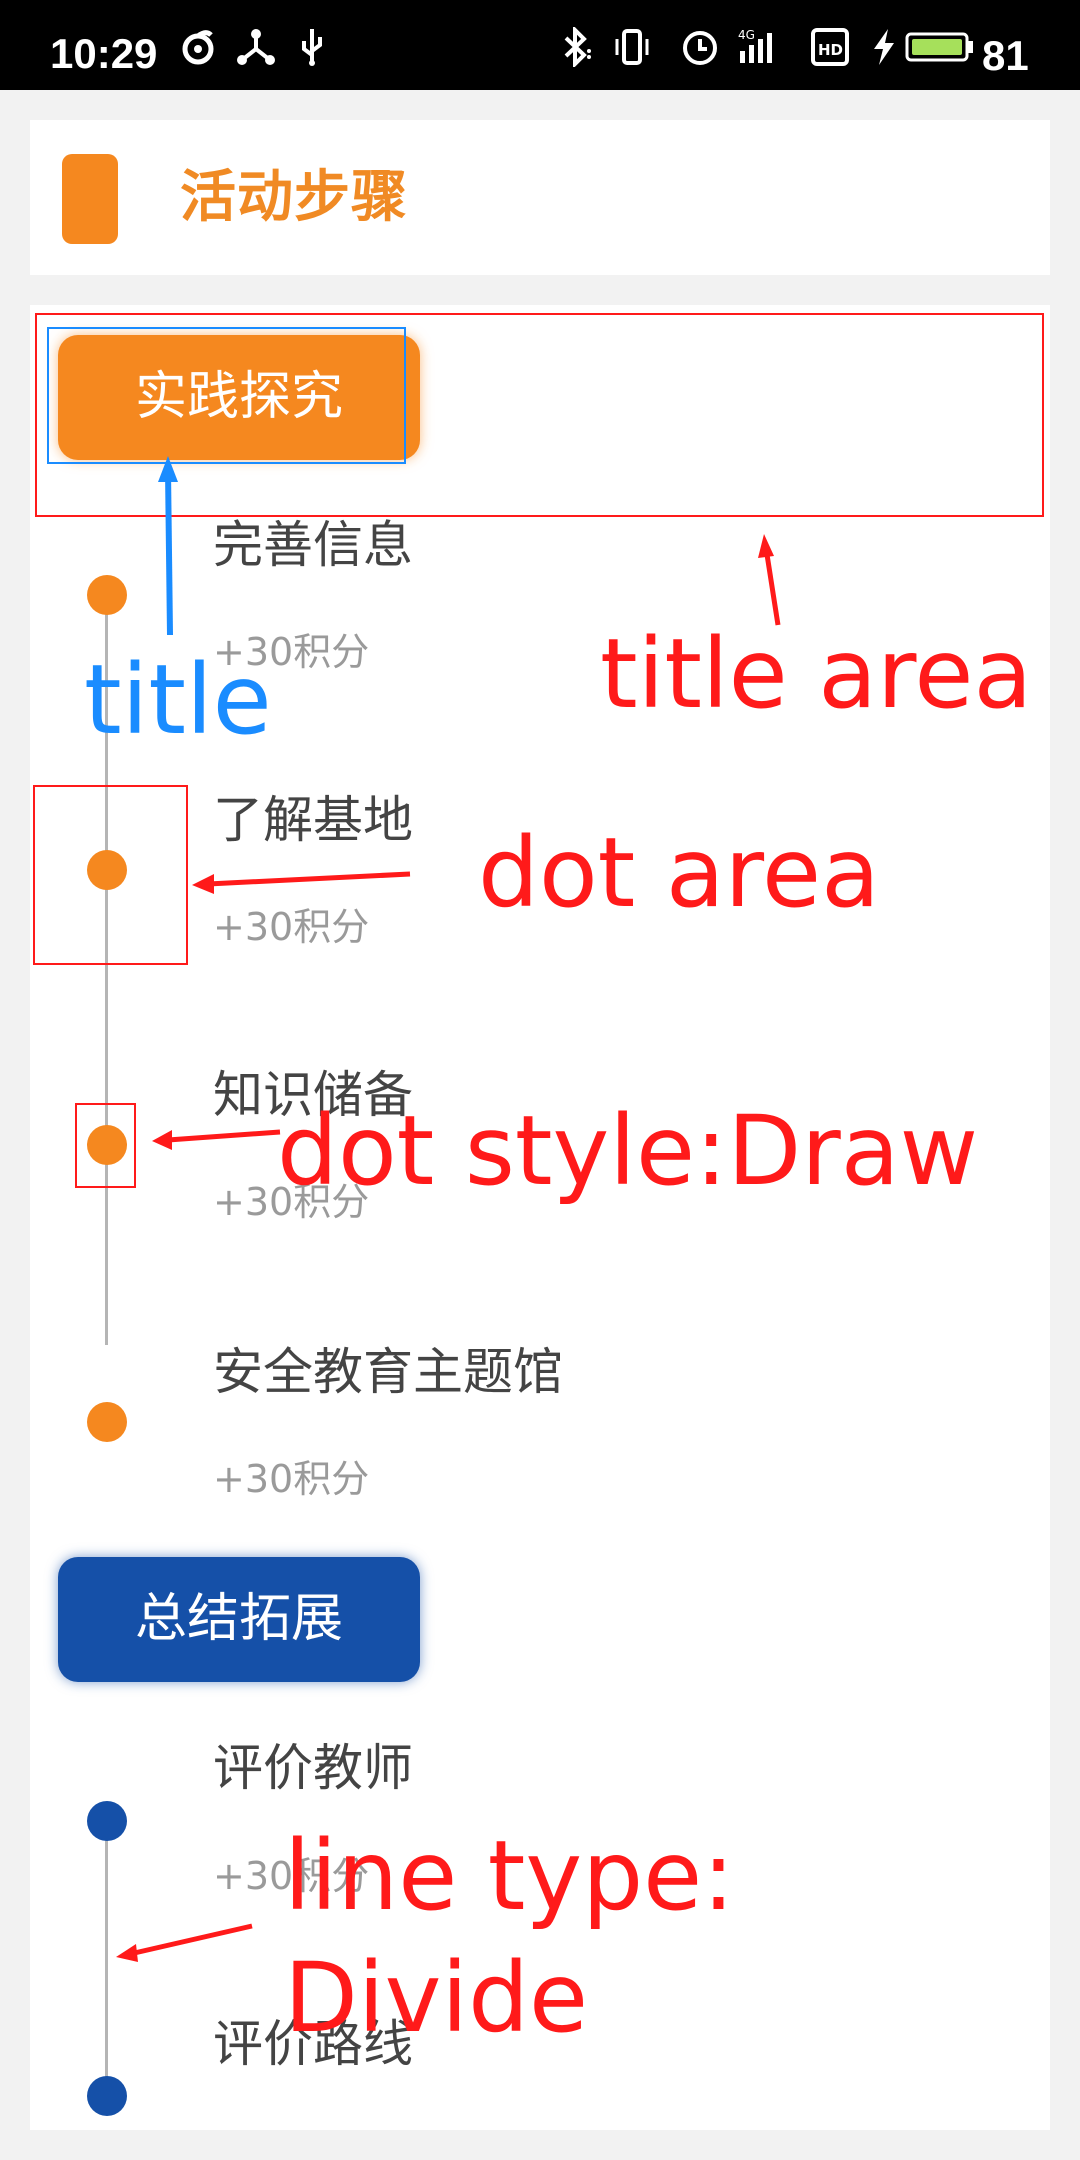  I want to click on charging-icon, so click(884, 47).